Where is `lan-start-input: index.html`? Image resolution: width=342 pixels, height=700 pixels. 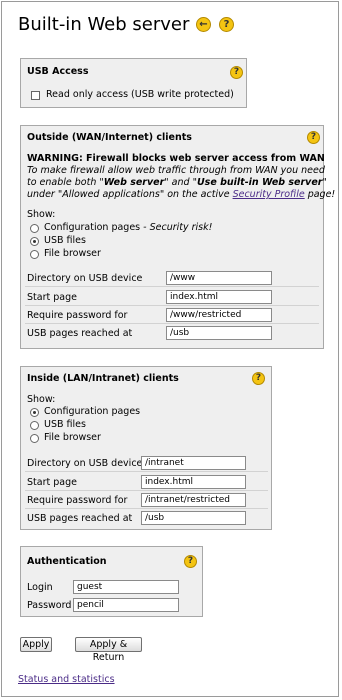 lan-start-input: index.html is located at coordinates (193, 482).